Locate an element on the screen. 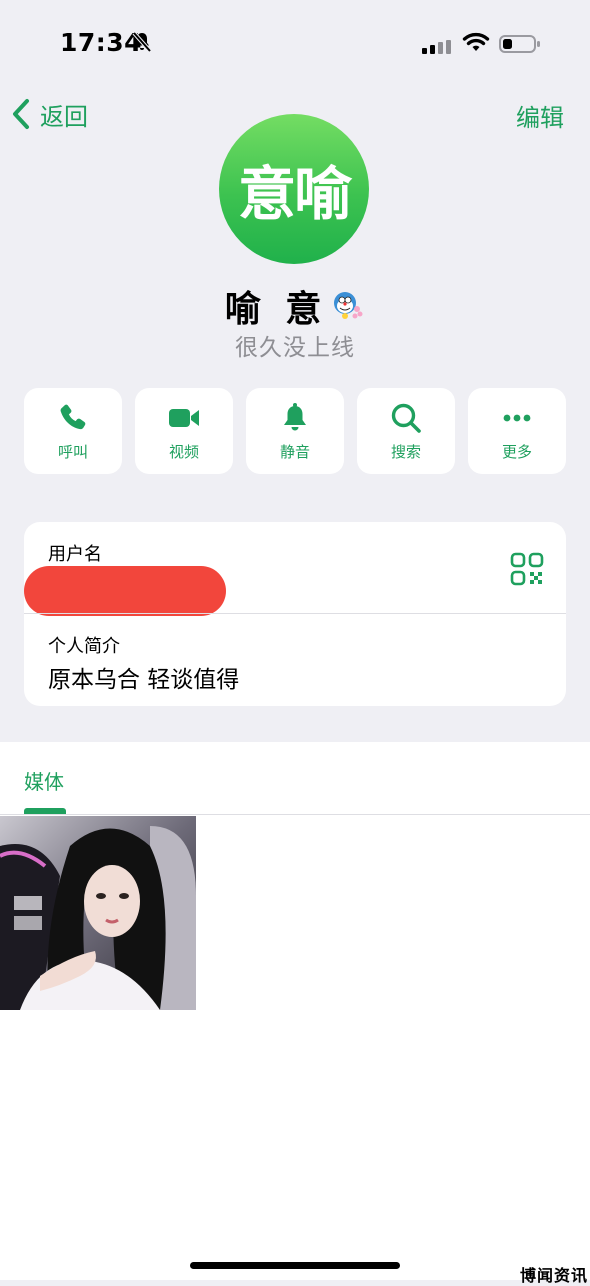 The image size is (590, 1286). video-icon is located at coordinates (184, 417).